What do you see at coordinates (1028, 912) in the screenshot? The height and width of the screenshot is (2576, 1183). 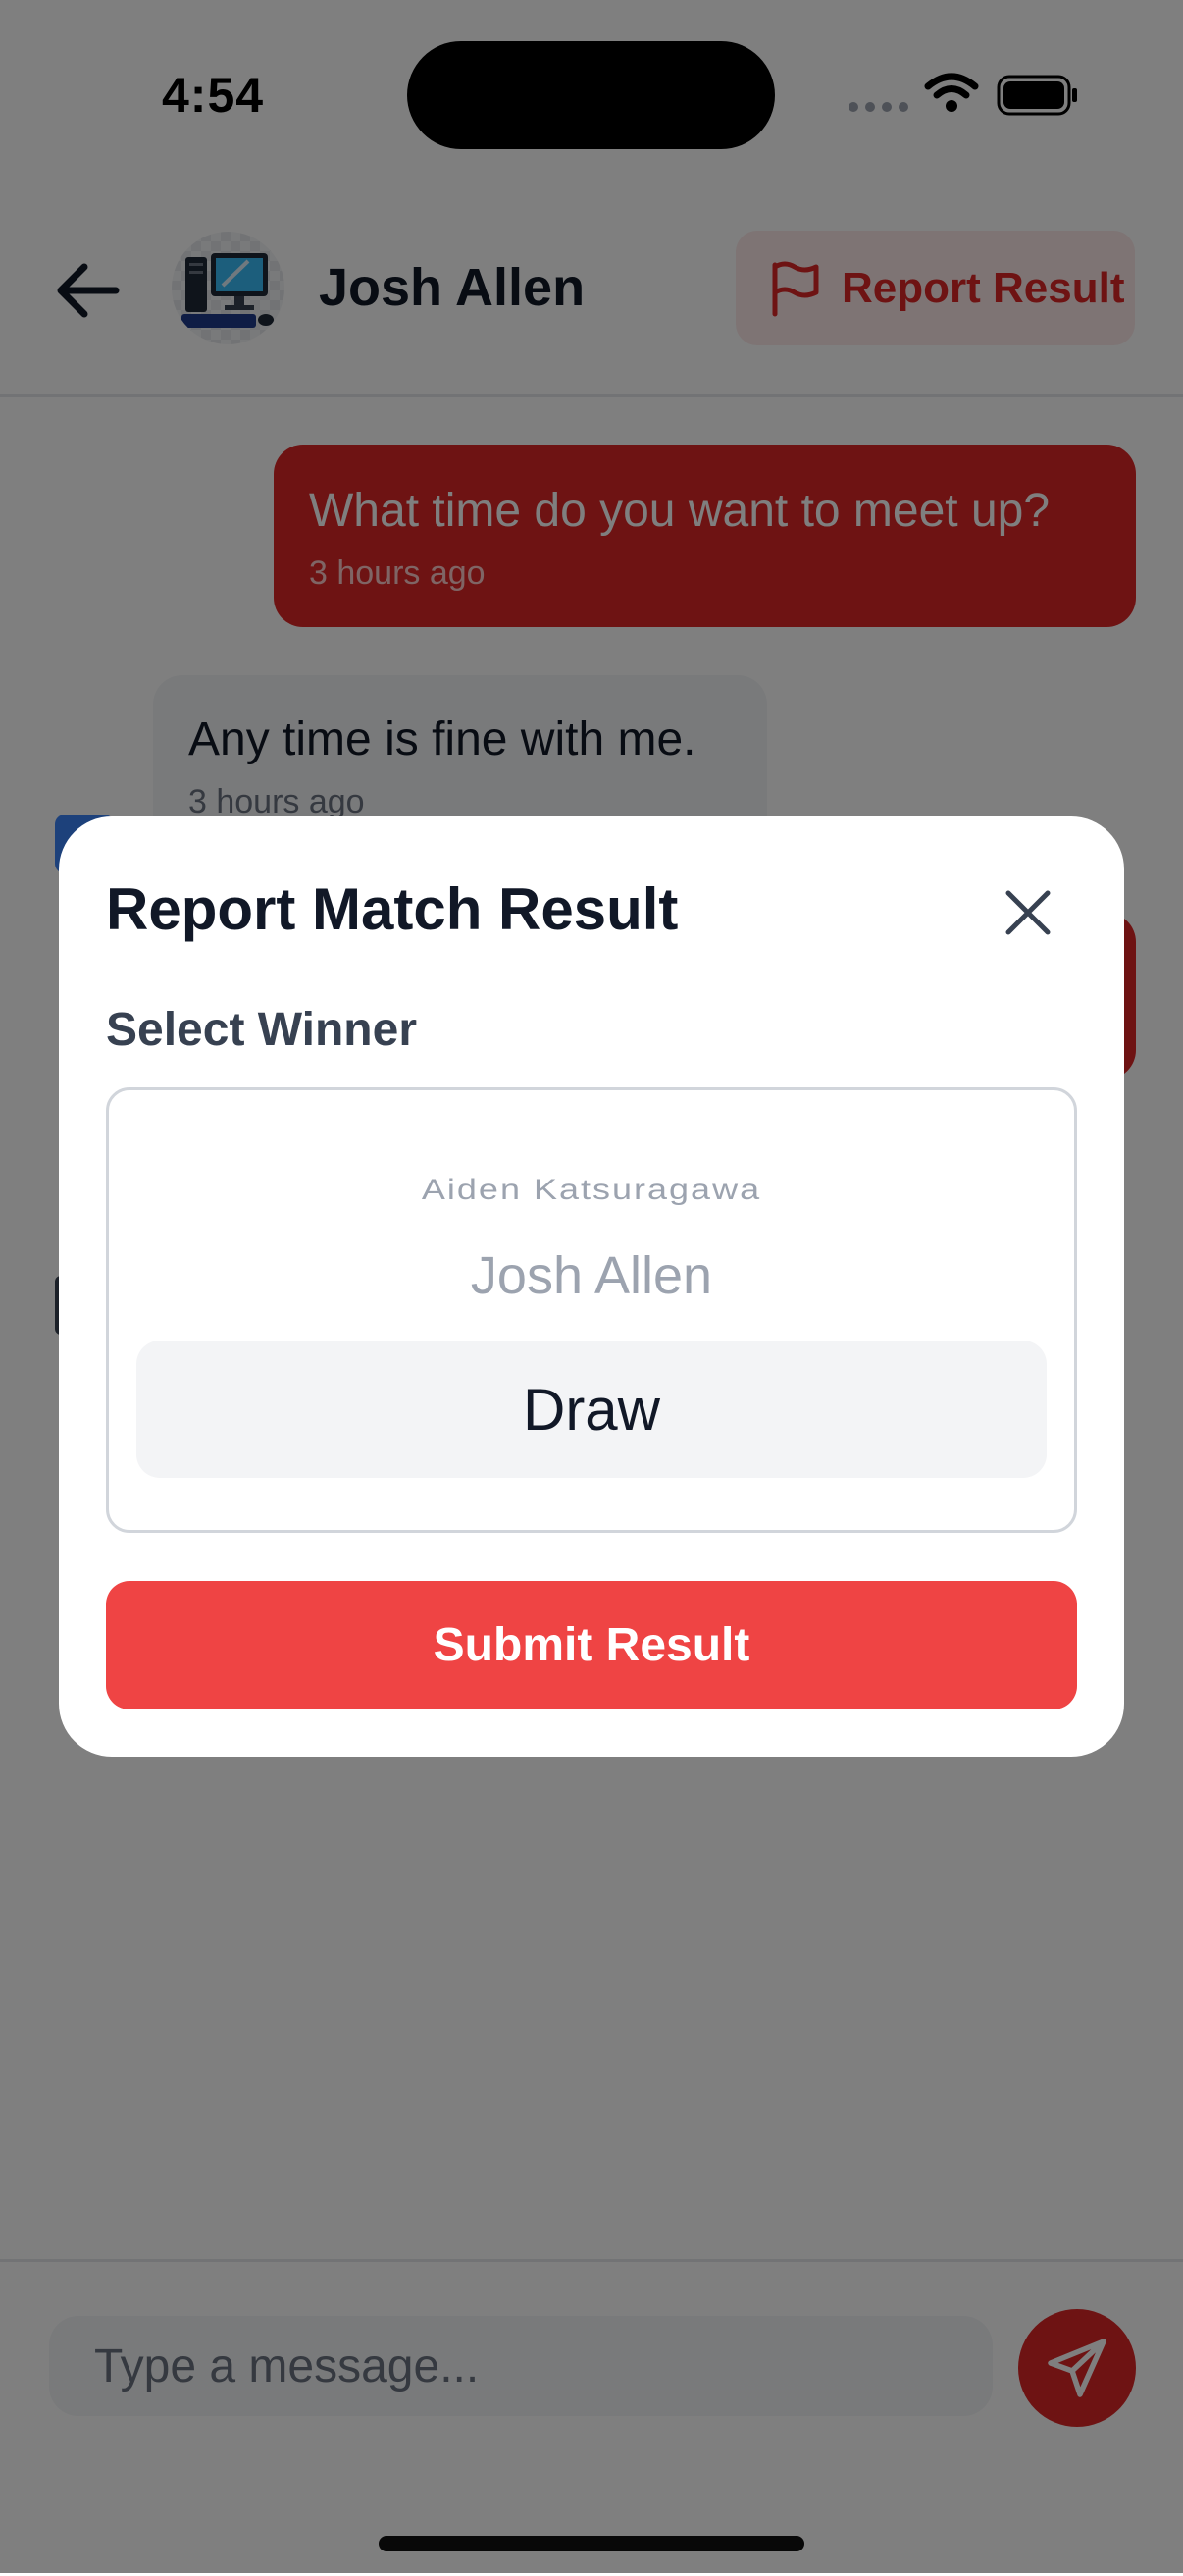 I see `close-icon` at bounding box center [1028, 912].